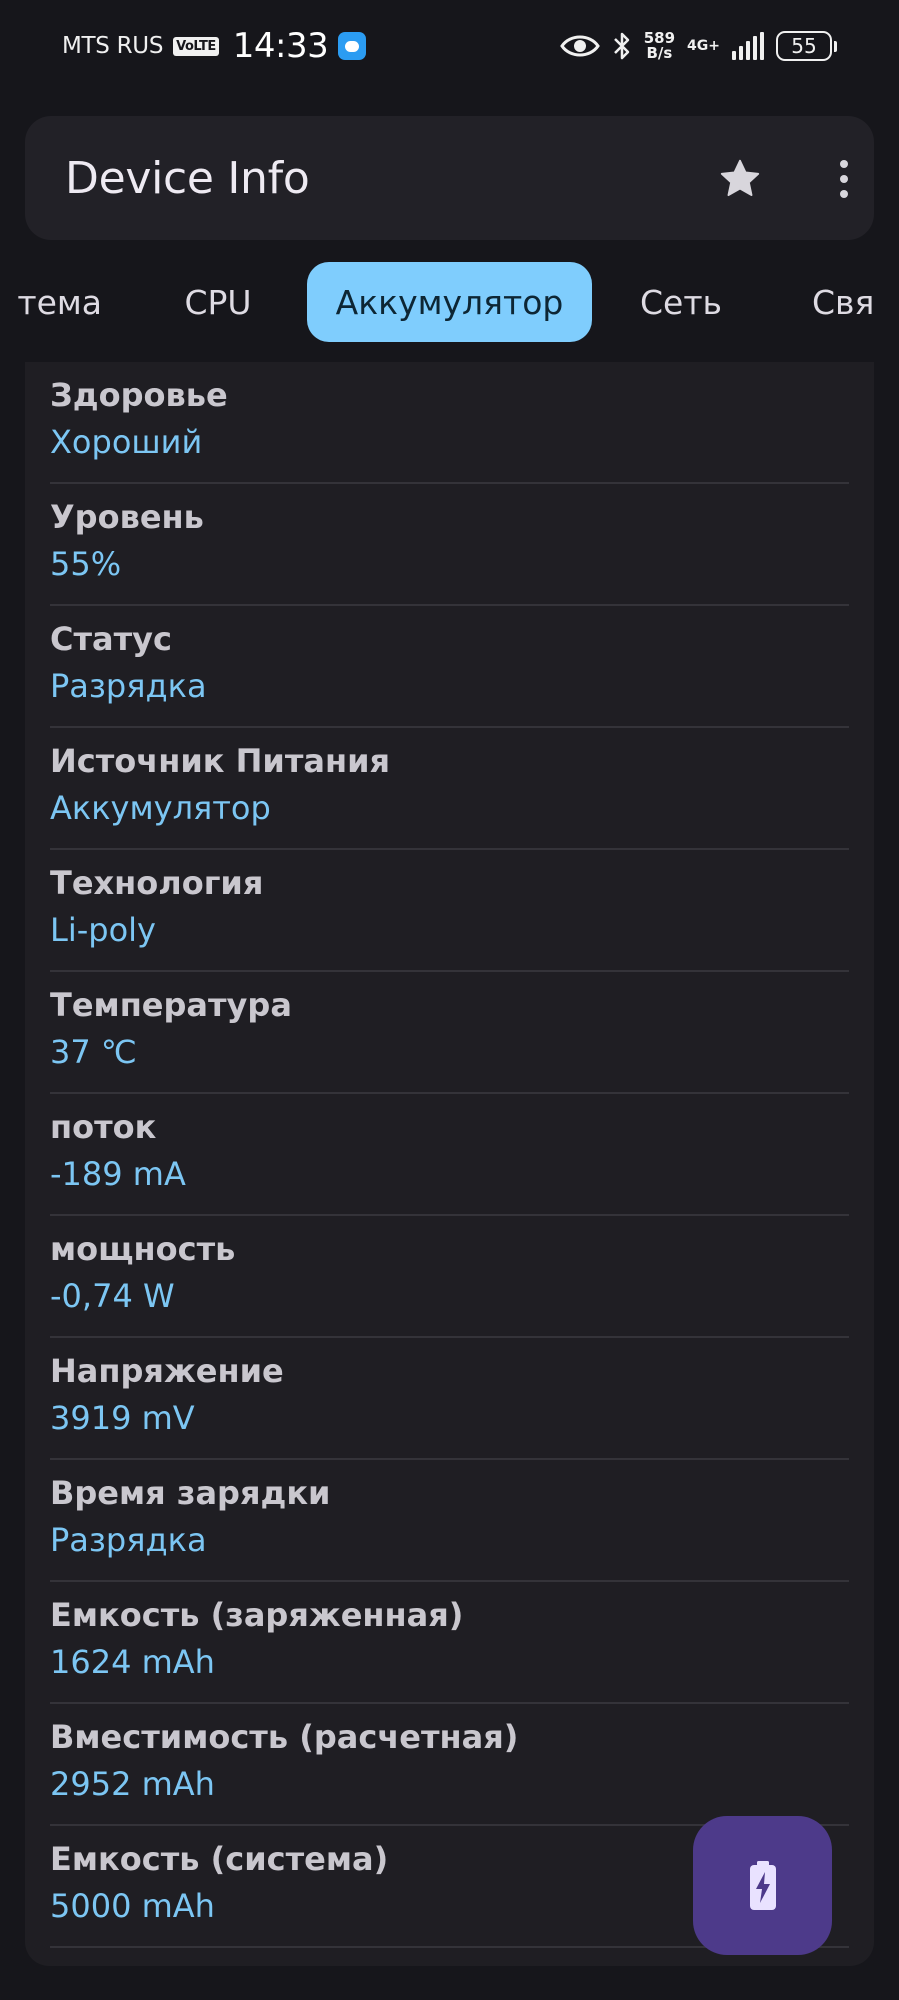  I want to click on carrier-name: MTS RUS, so click(113, 46).